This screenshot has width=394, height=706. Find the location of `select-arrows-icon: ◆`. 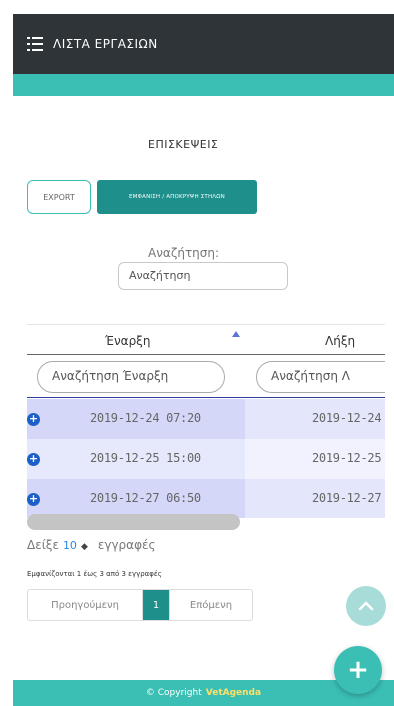

select-arrows-icon: ◆ is located at coordinates (84, 547).